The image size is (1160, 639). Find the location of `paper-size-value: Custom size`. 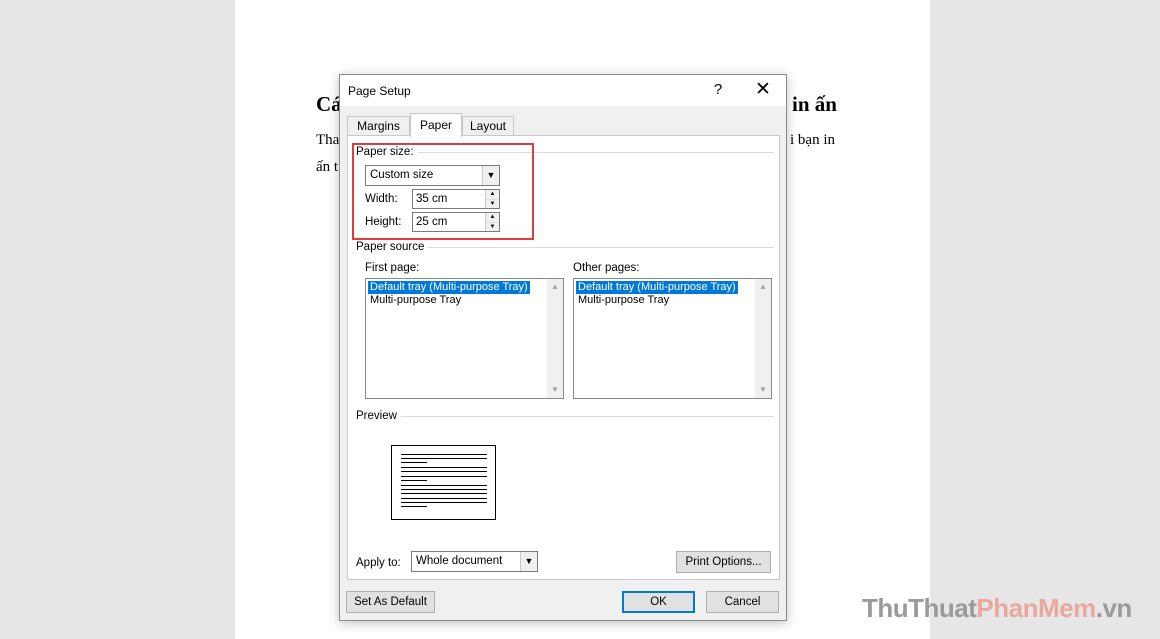

paper-size-value: Custom size is located at coordinates (402, 175).